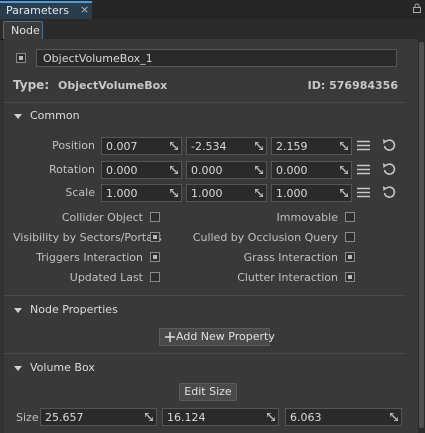 This screenshot has height=433, width=425. What do you see at coordinates (216, 58) in the screenshot?
I see `node-name-field: ObjectVolumeBox_1` at bounding box center [216, 58].